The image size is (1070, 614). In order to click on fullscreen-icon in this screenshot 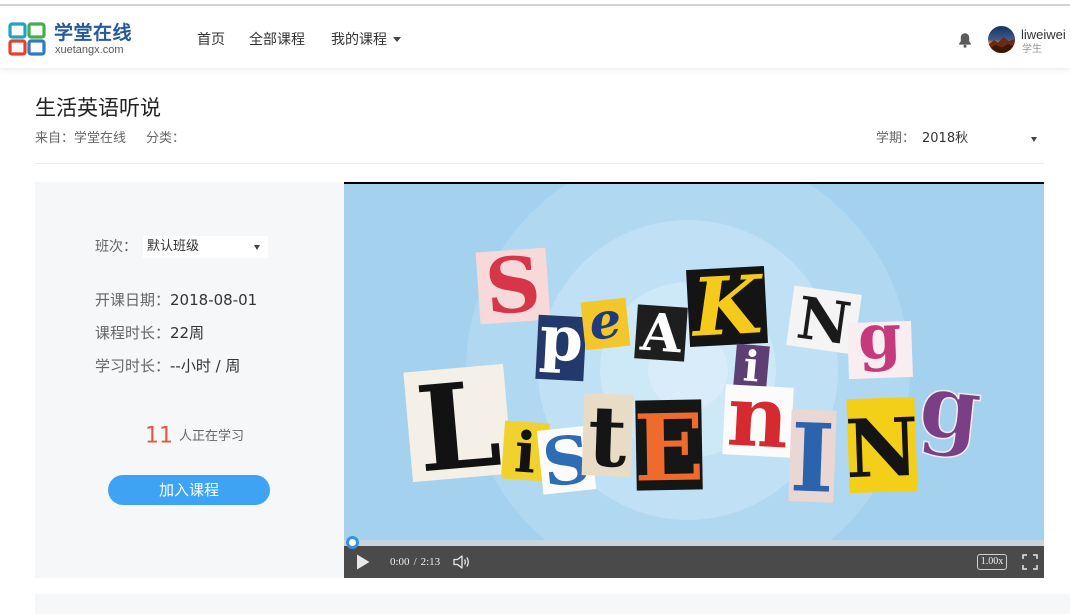, I will do `click(1030, 562)`.